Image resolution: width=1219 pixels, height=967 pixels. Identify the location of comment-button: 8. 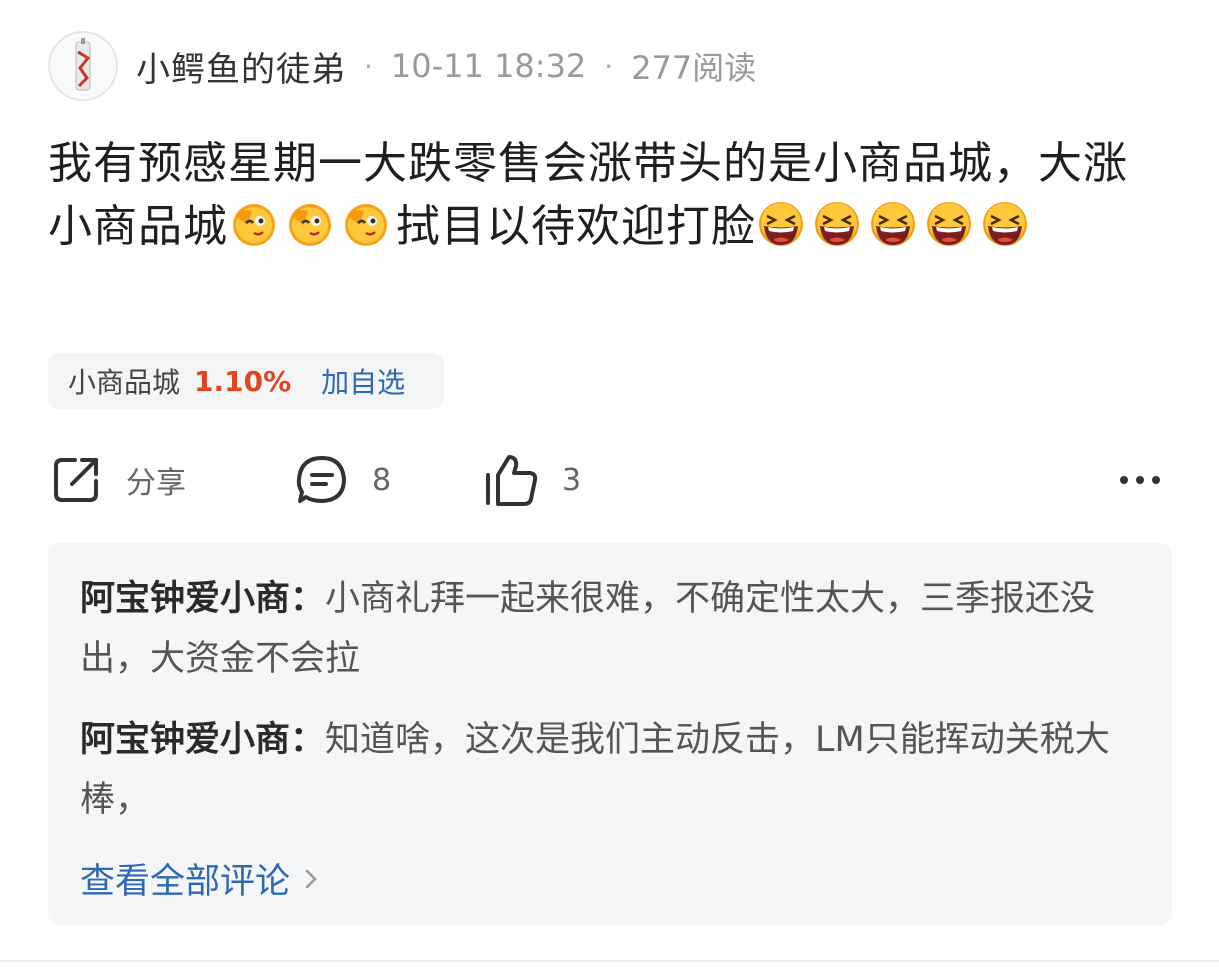
(342, 480).